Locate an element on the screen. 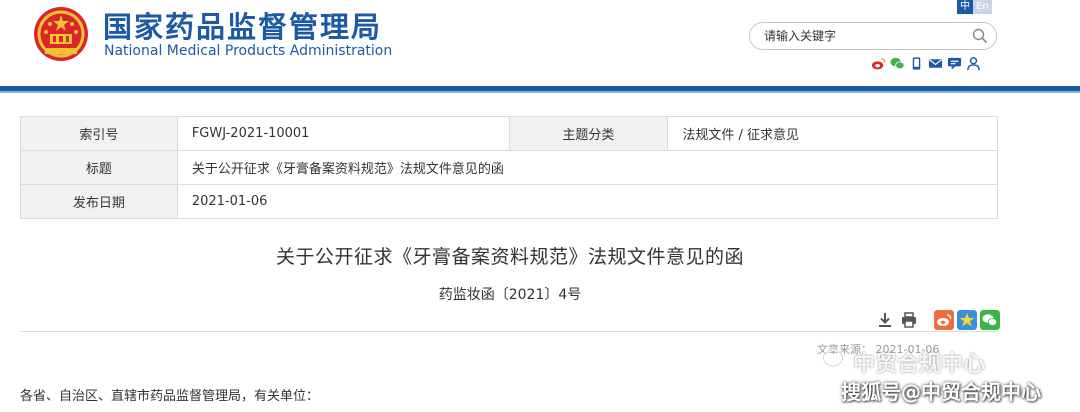  document-salutation: 各省、自治区、直辖市药品监督管理局，有关单位： is located at coordinates (170, 396).